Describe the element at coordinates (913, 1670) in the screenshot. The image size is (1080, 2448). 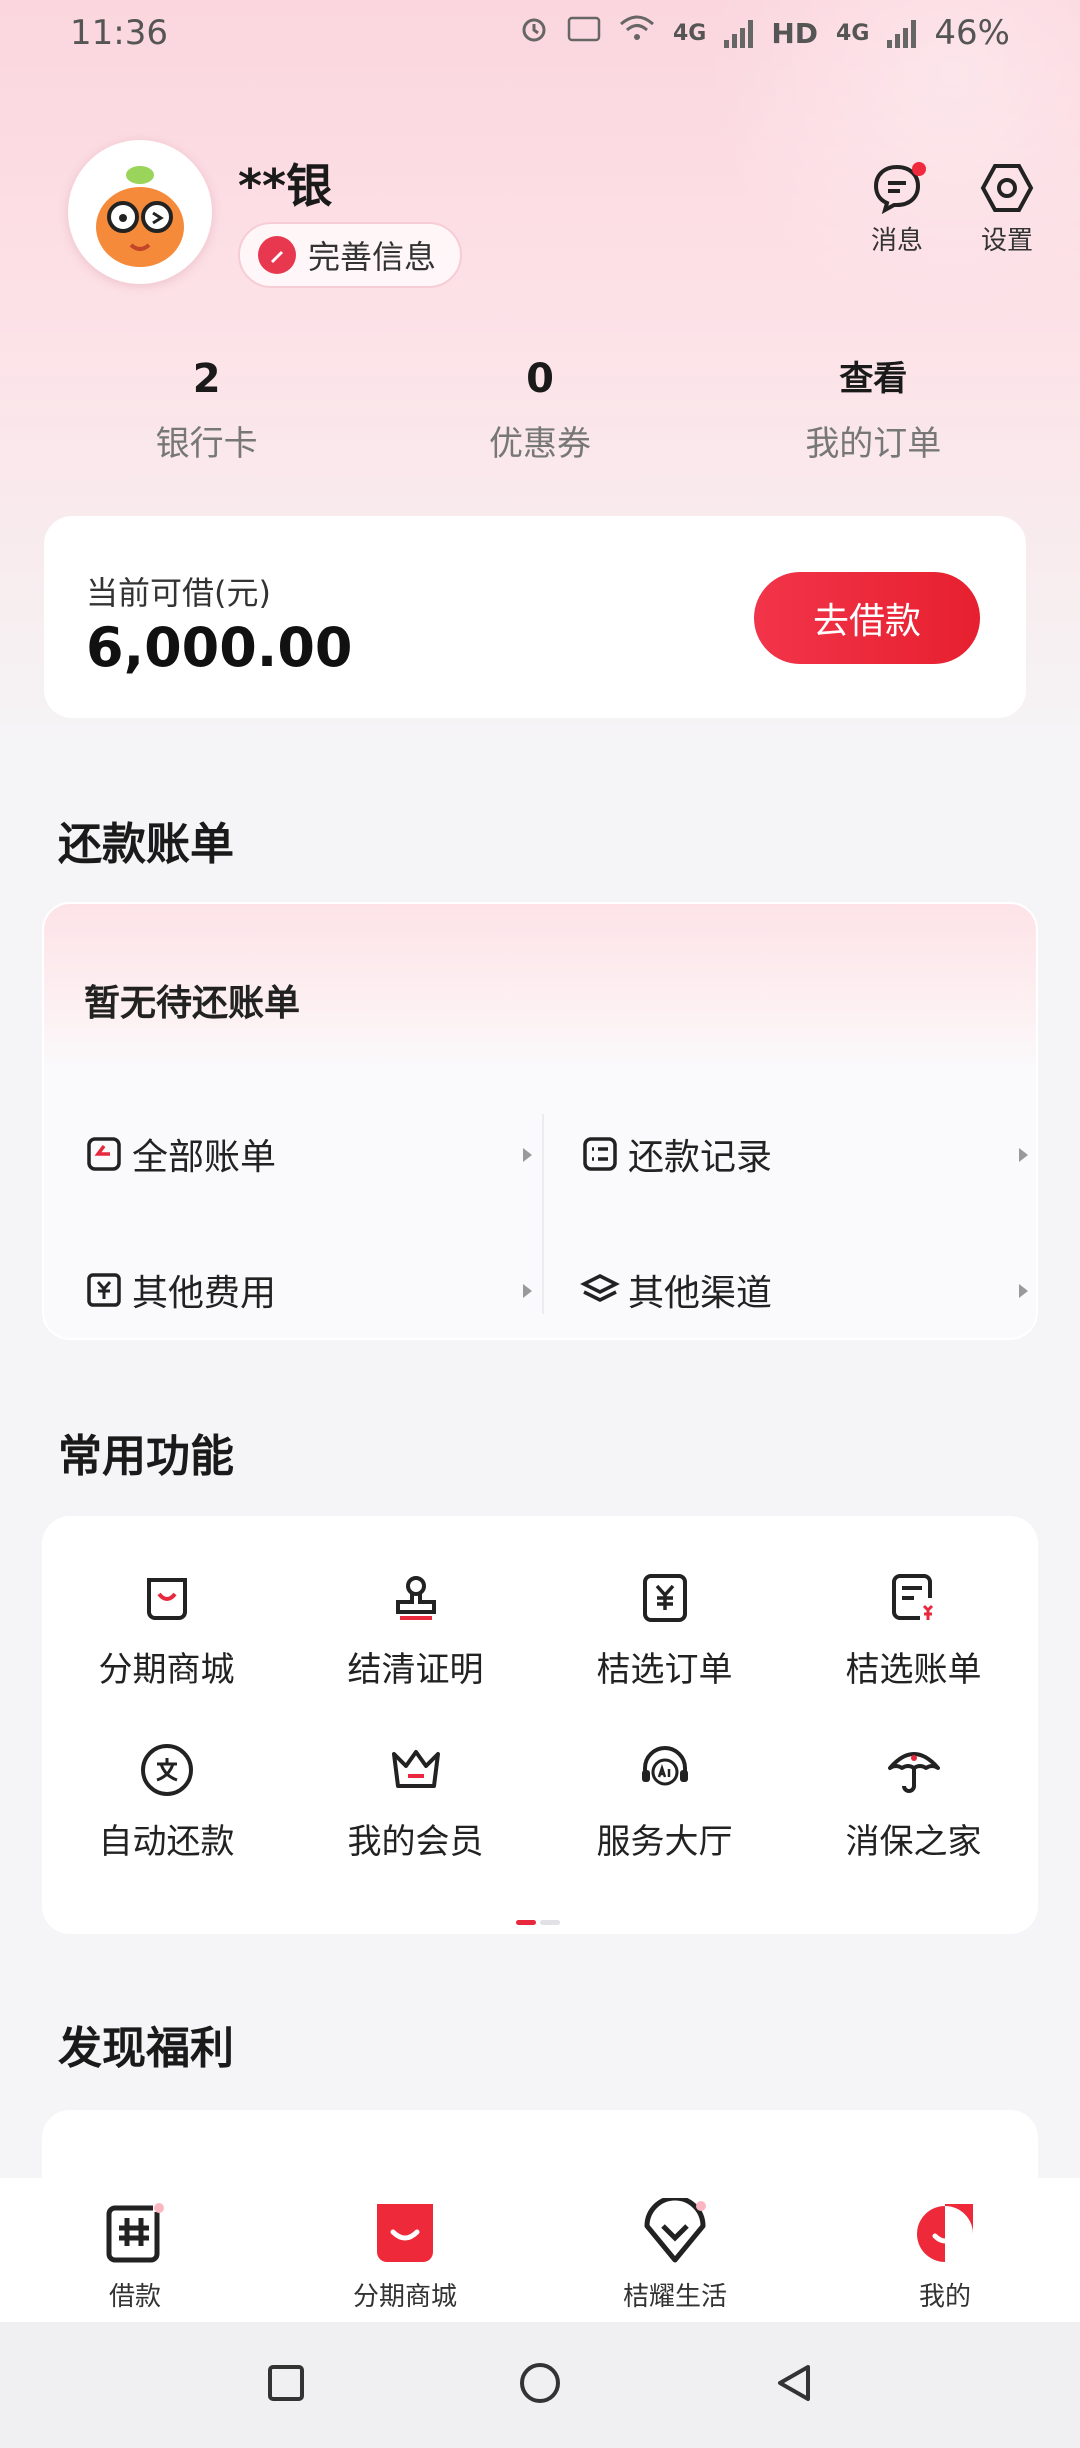
I see `func-label: 桔选账单` at that location.